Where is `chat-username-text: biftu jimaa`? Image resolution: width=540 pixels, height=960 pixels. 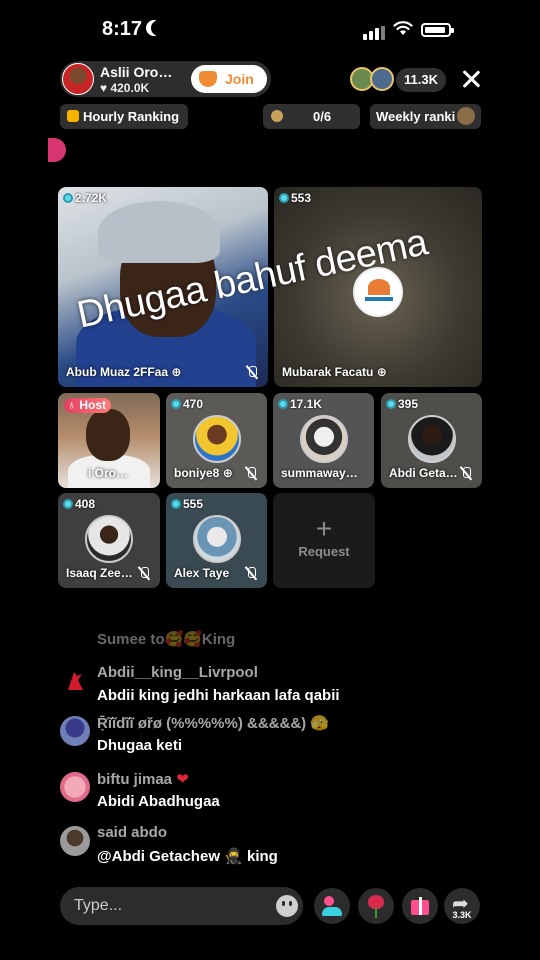
chat-username-text: biftu jimaa is located at coordinates (135, 779).